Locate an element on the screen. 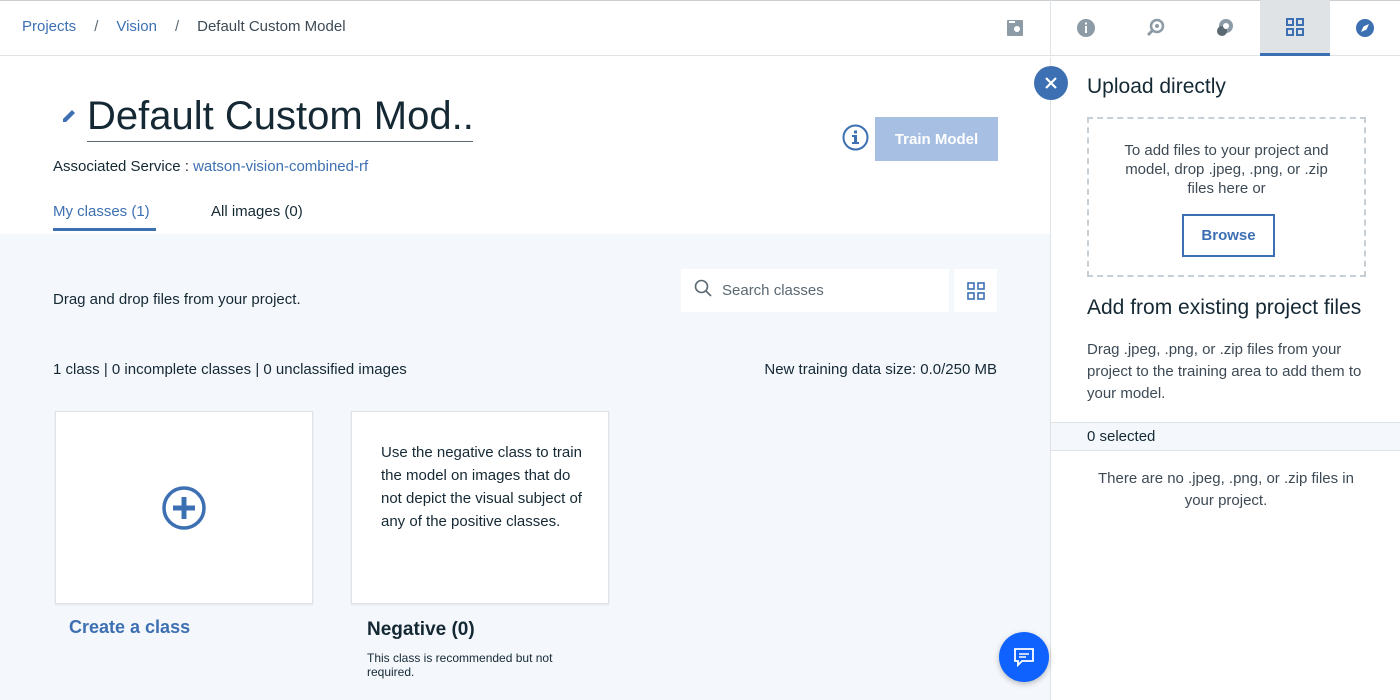  grid-icon is located at coordinates (975, 290).